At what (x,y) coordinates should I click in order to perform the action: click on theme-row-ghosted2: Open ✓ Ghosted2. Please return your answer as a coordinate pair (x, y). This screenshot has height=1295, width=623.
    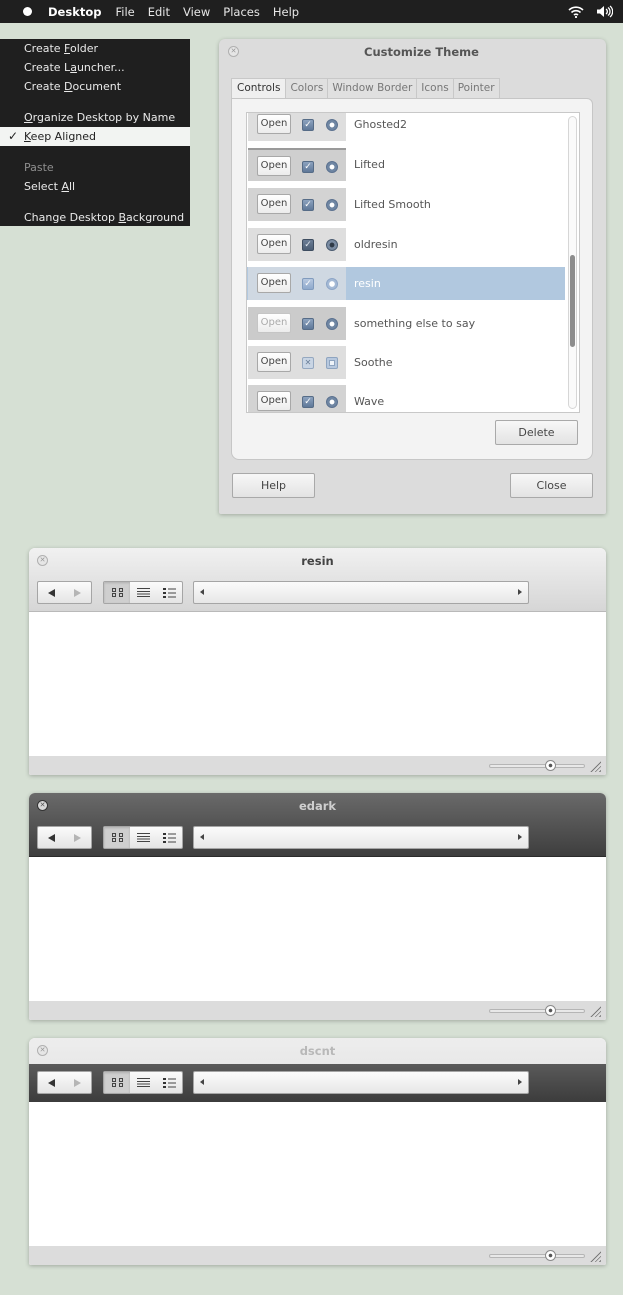
    Looking at the image, I should click on (406, 127).